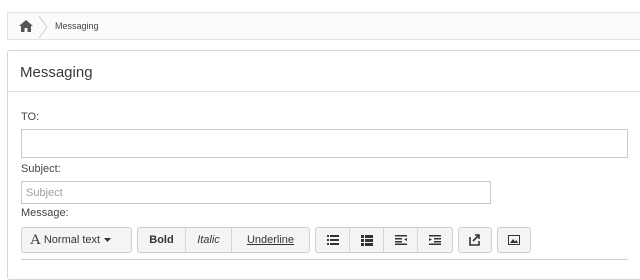 This screenshot has width=640, height=280. I want to click on unordered-list-icon, so click(333, 240).